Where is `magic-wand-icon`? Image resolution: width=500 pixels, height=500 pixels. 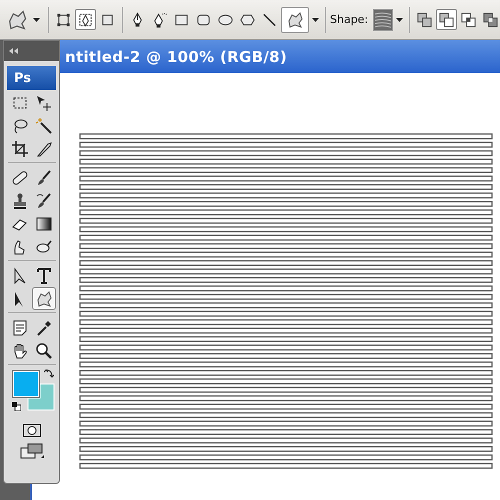 magic-wand-icon is located at coordinates (43, 125).